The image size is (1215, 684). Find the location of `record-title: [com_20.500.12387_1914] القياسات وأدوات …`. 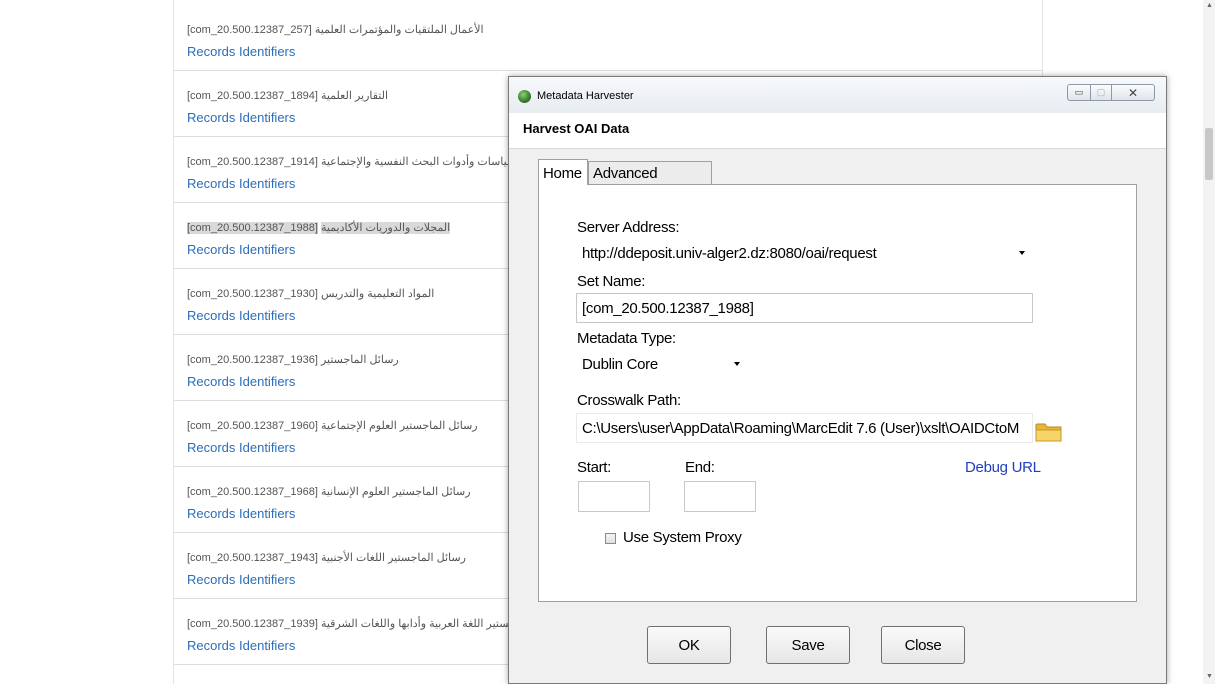

record-title: [com_20.500.12387_1914] القياسات وأدوات … is located at coordinates (353, 161).